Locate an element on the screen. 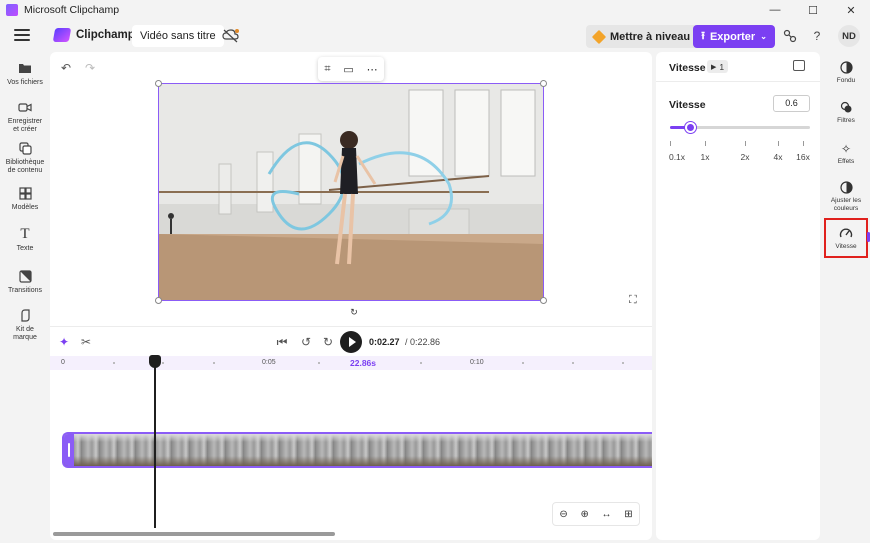 This screenshot has height=543, width=870. cloud-sync-icon is located at coordinates (231, 36).